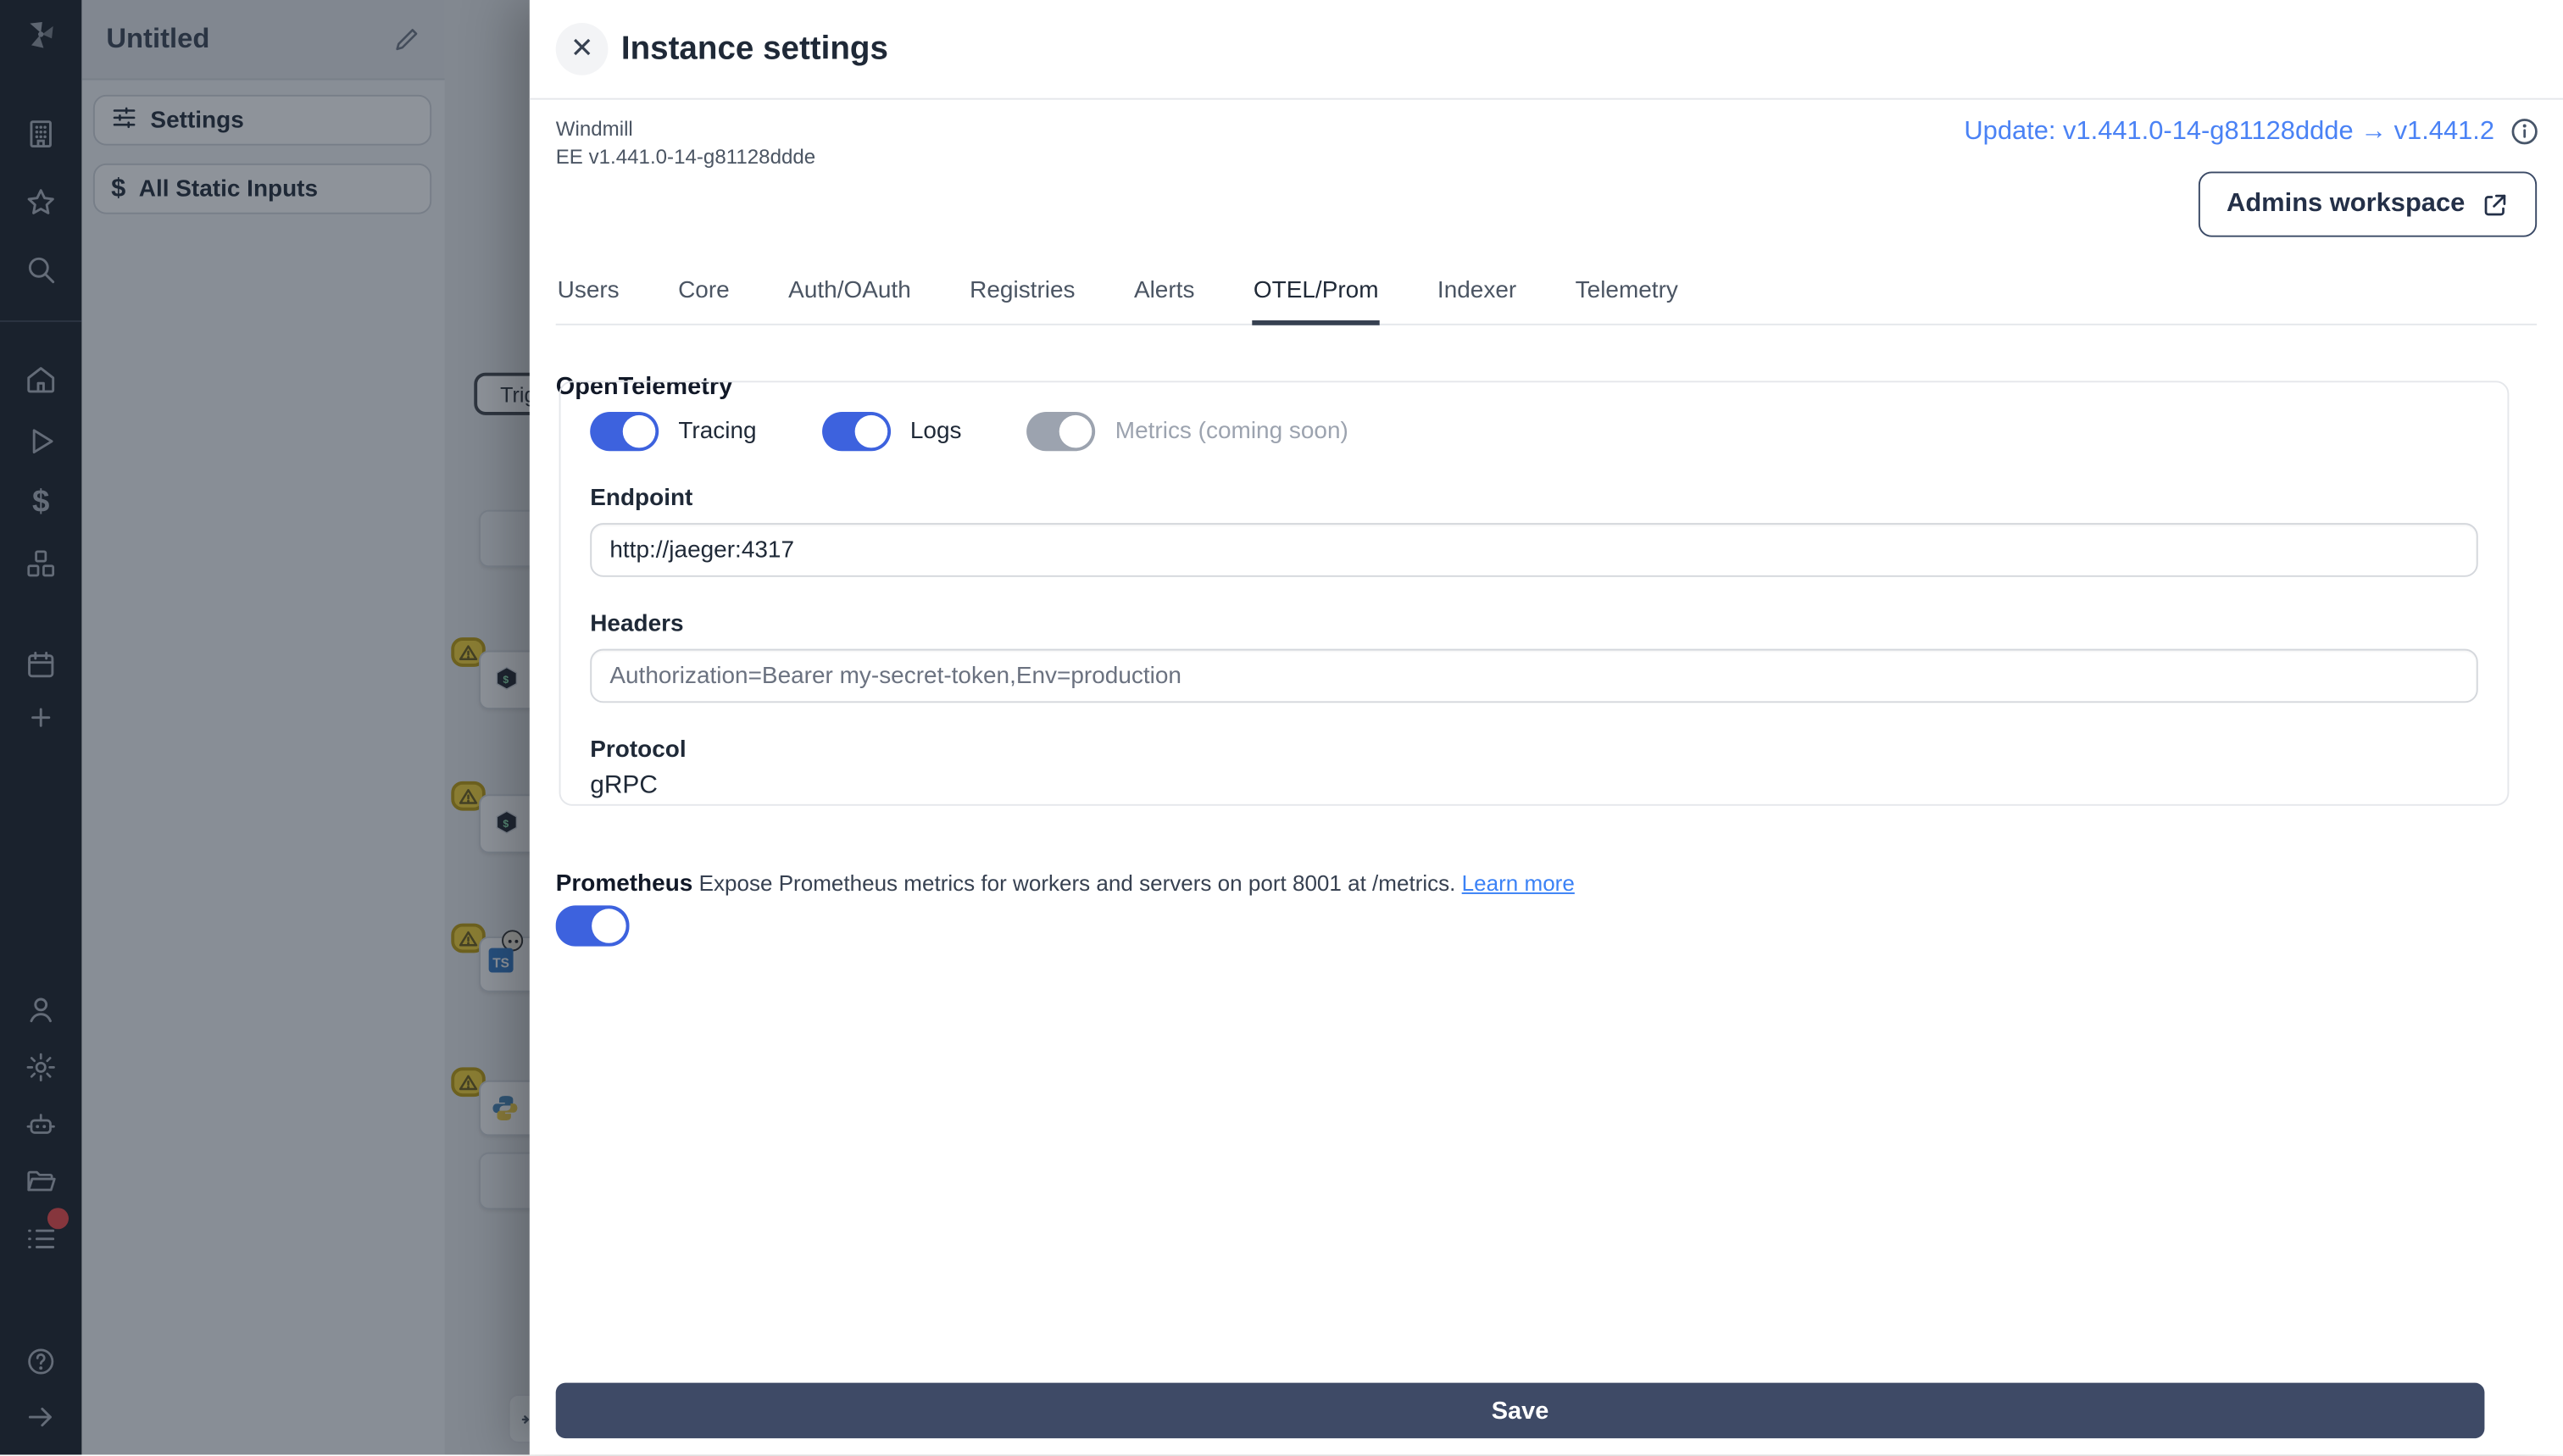 The height and width of the screenshot is (1456, 2563). What do you see at coordinates (1546, 50) in the screenshot?
I see `drawer-header: ✕ Instance settings` at bounding box center [1546, 50].